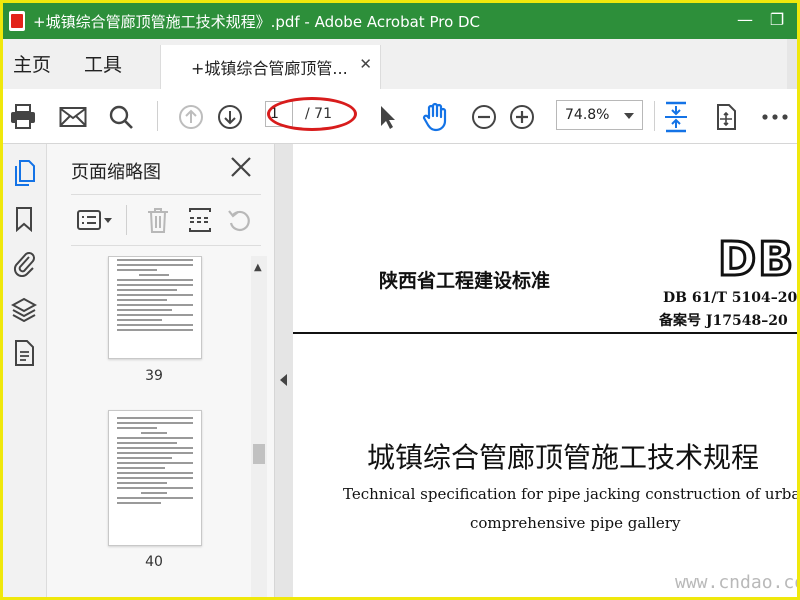  I want to click on more-tools-button, so click(775, 117).